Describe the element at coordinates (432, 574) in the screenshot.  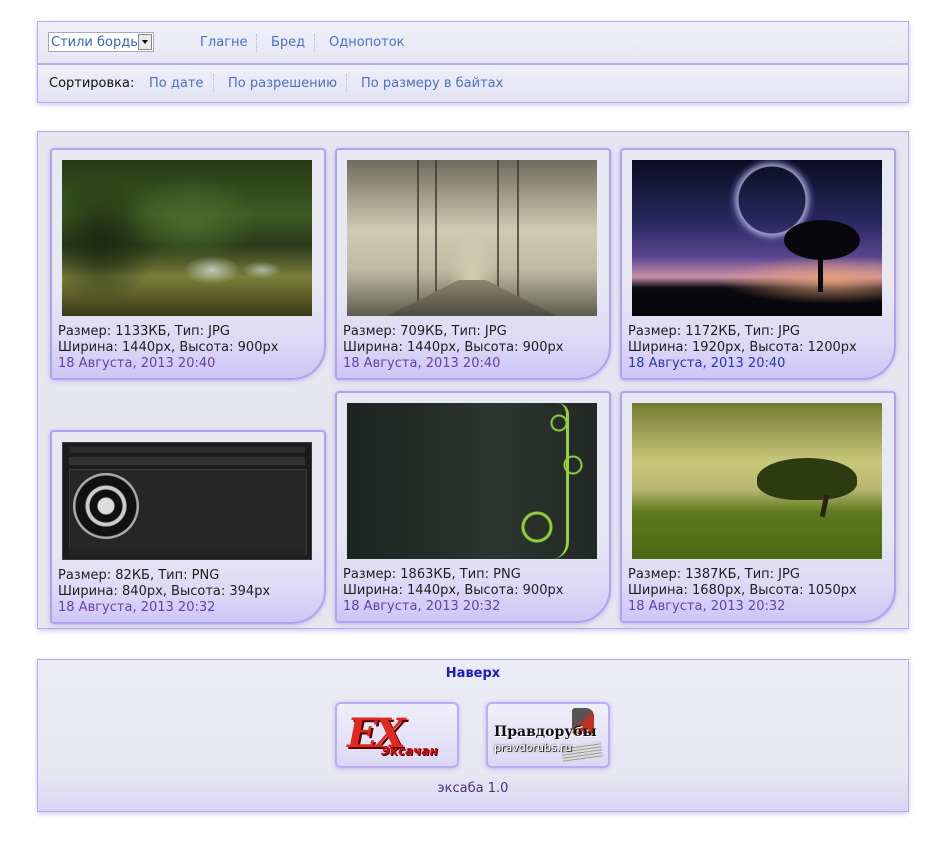
I see `image-size-type: Размер: 1863КБ, Тип: PNG` at that location.